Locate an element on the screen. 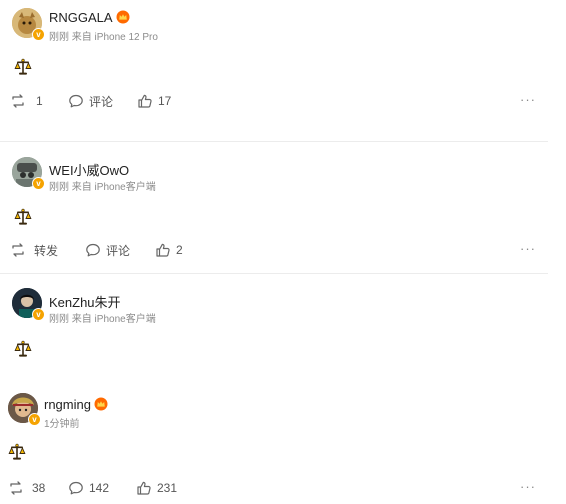  post-username: KenZhu朱开 is located at coordinates (85, 301).